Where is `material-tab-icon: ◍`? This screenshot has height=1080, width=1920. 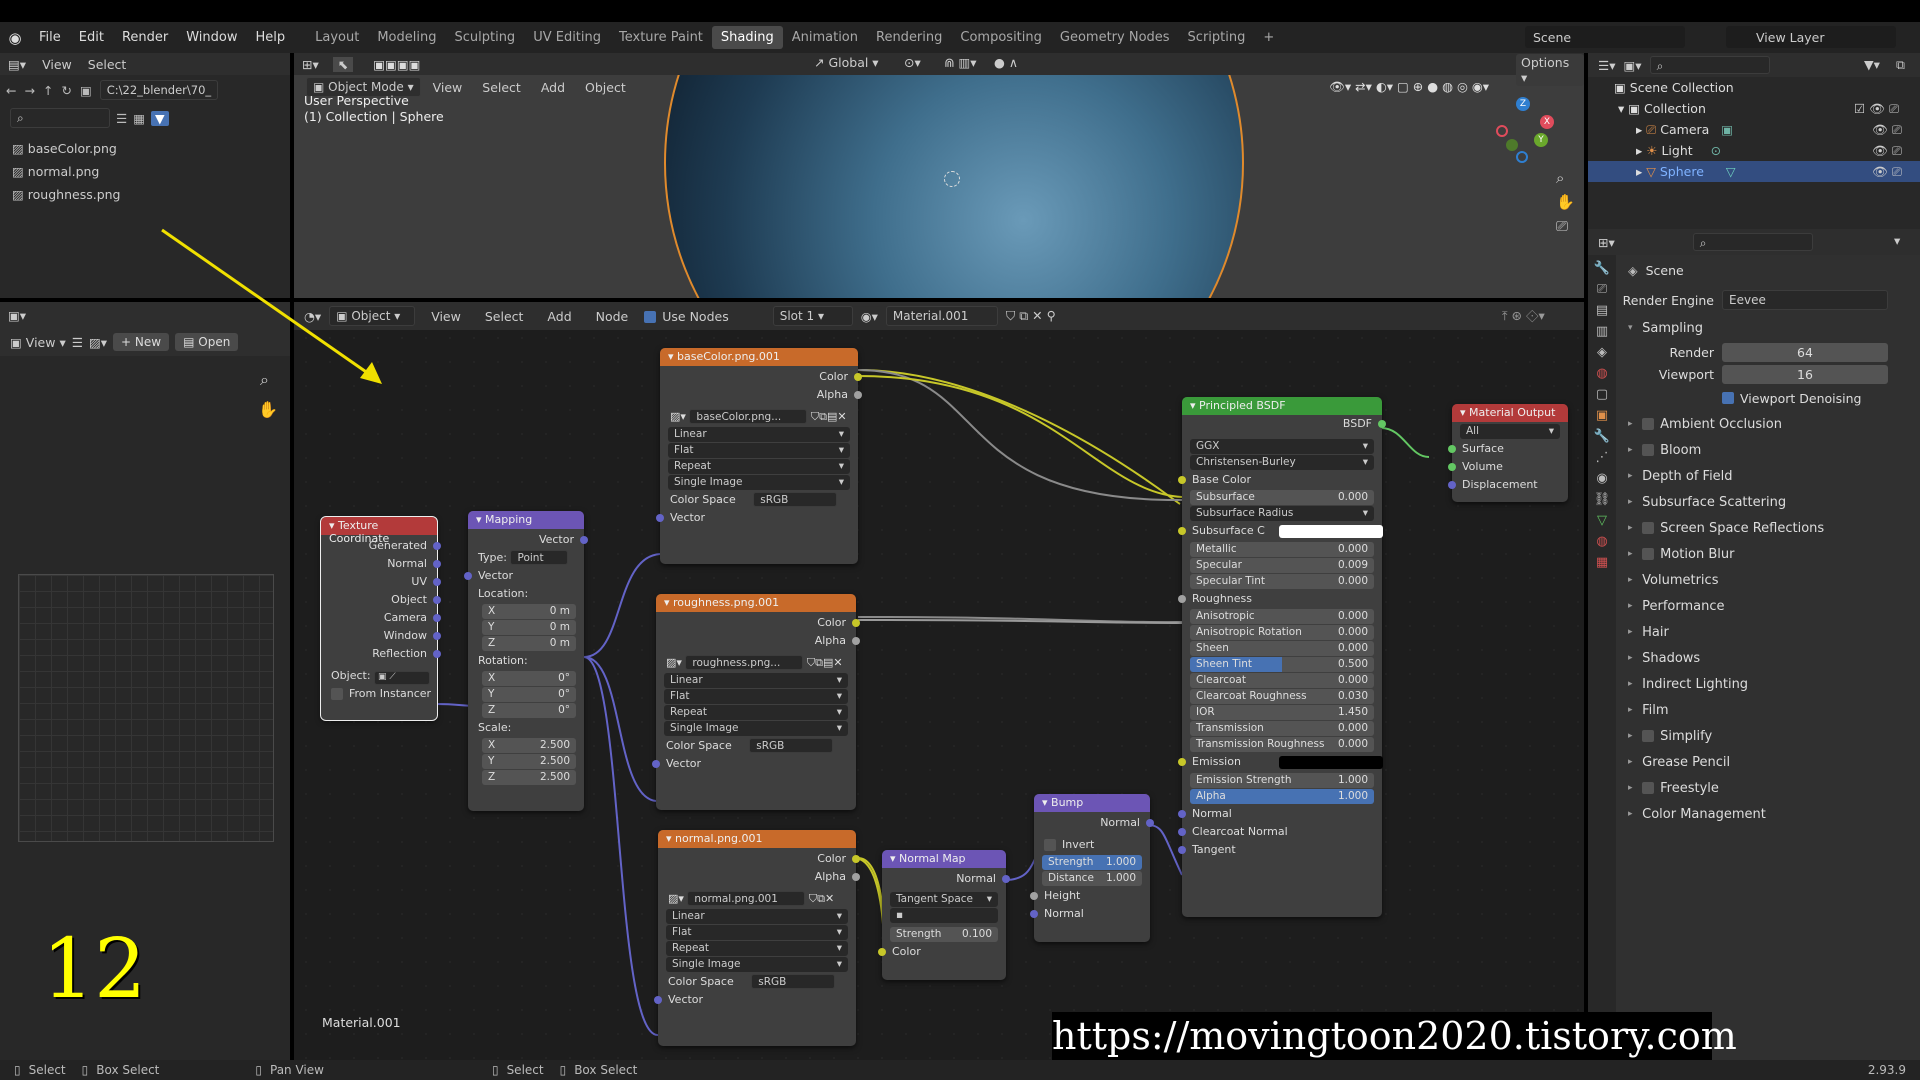
material-tab-icon: ◍ is located at coordinates (1601, 541).